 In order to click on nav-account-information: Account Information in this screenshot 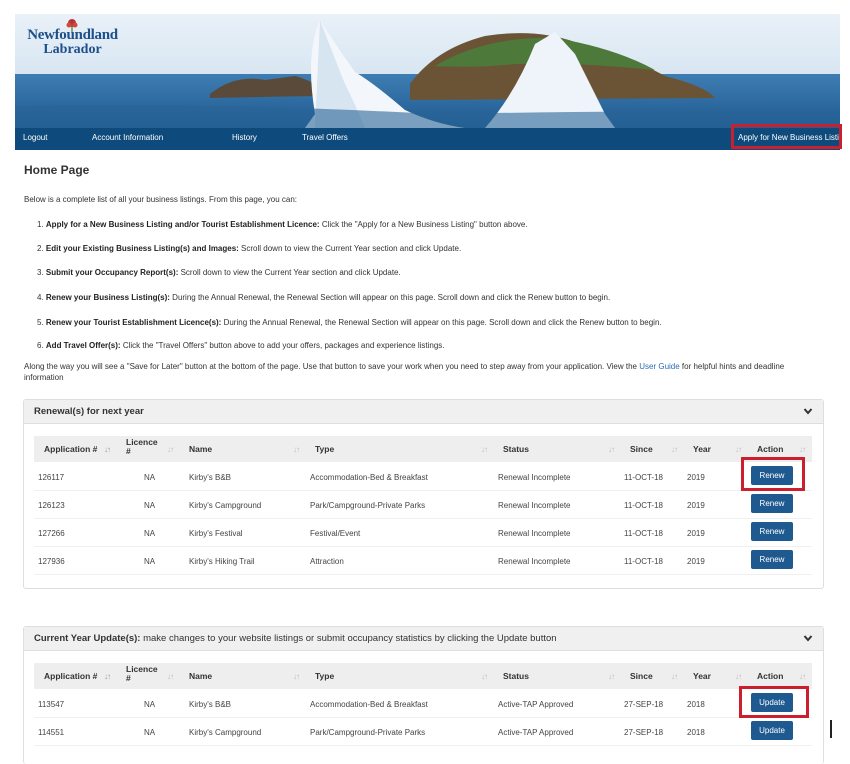, I will do `click(127, 137)`.